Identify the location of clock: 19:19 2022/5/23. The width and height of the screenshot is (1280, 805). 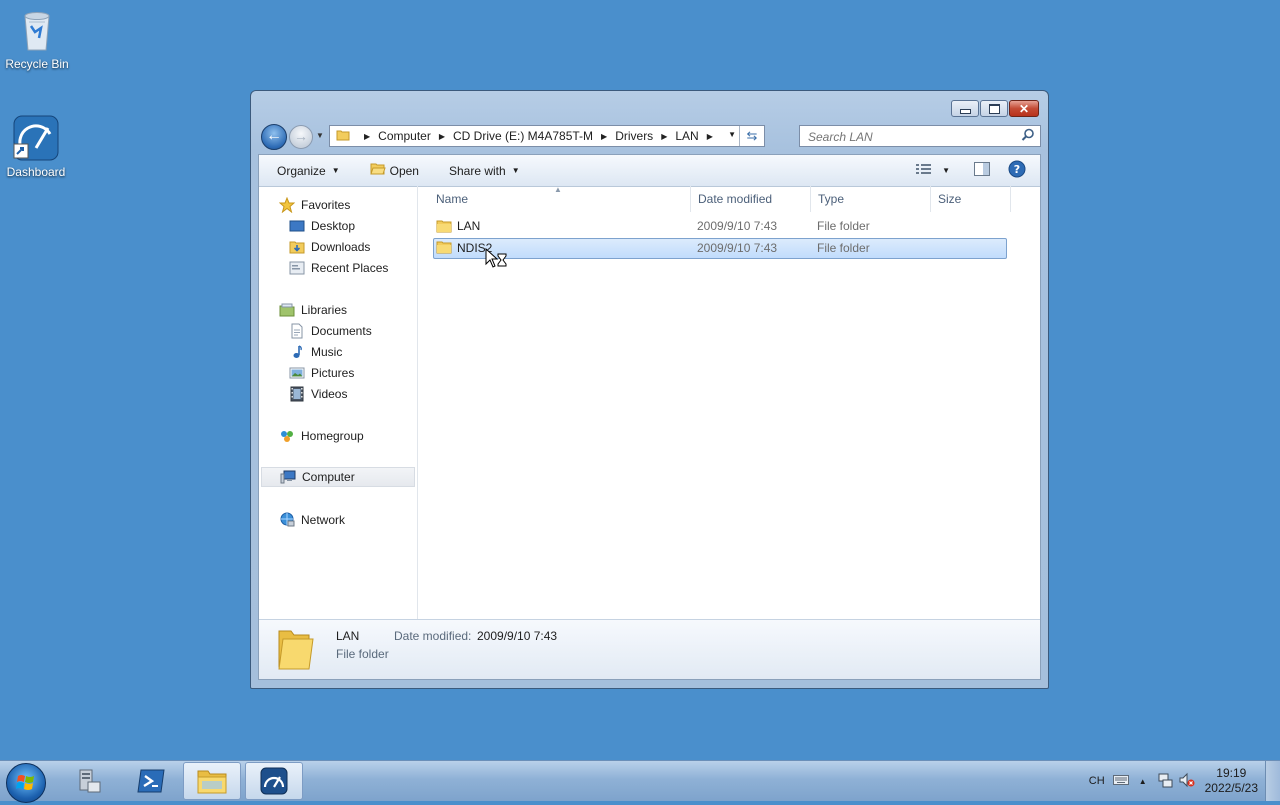
(1231, 781).